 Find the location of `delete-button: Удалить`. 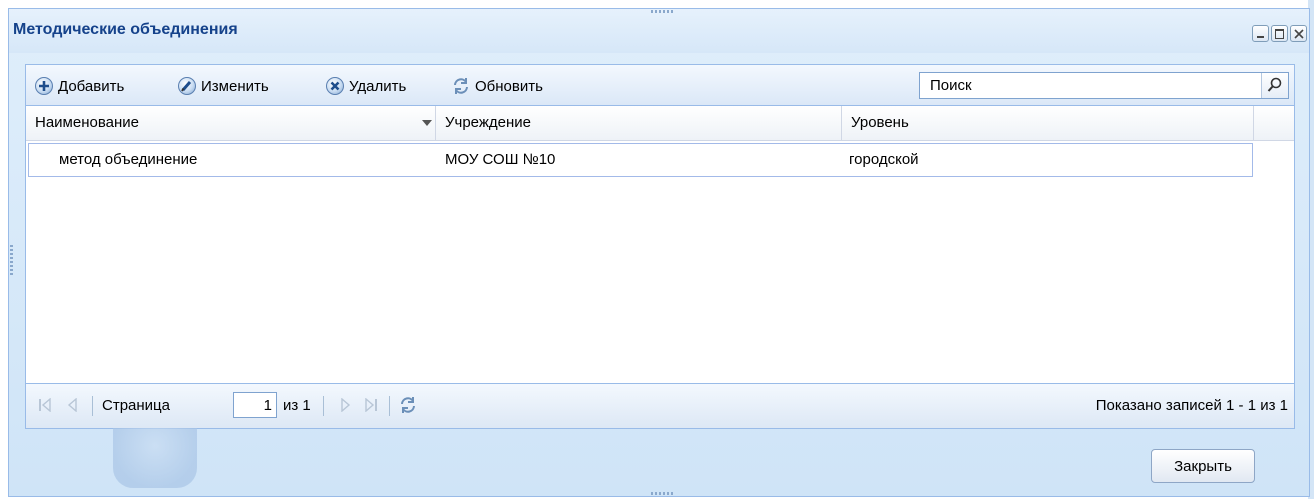

delete-button: Удалить is located at coordinates (365, 86).